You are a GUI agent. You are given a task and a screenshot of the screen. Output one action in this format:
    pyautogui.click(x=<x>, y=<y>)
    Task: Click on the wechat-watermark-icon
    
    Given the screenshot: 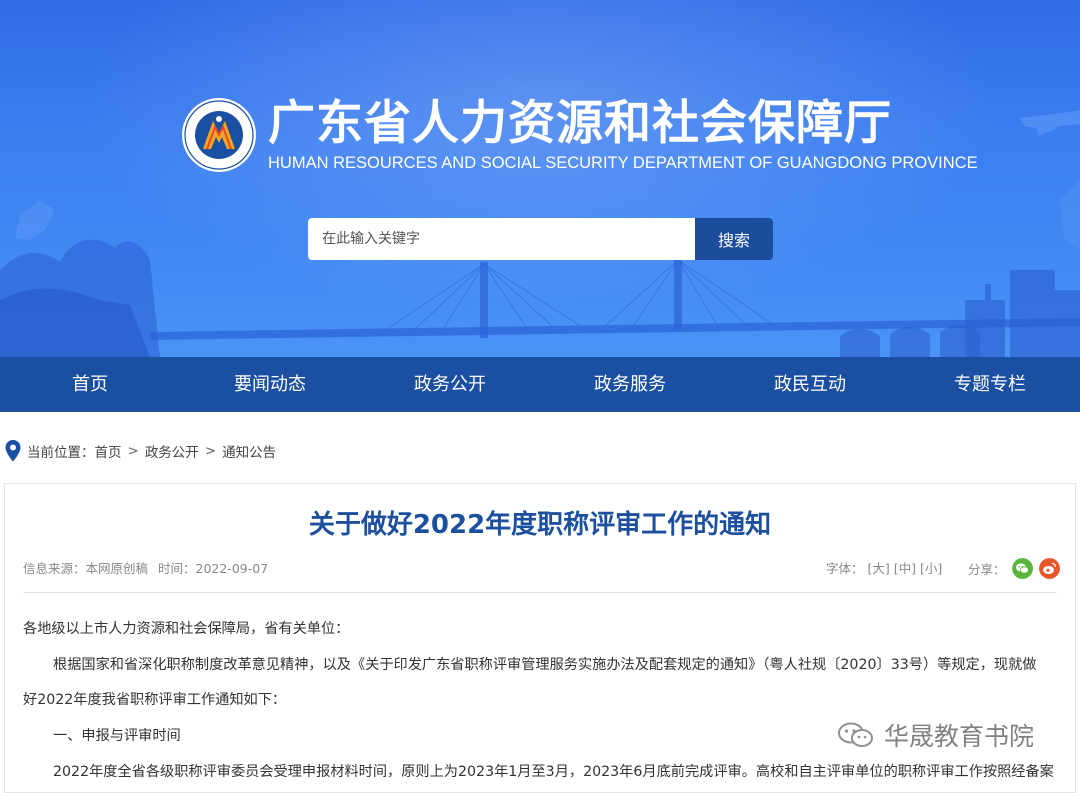 What is the action you would take?
    pyautogui.click(x=855, y=734)
    